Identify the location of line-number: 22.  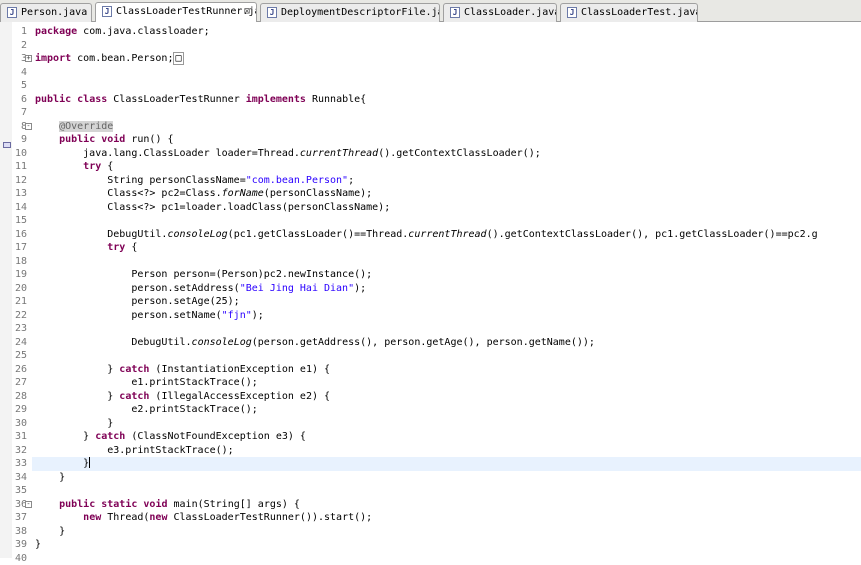
(19, 316).